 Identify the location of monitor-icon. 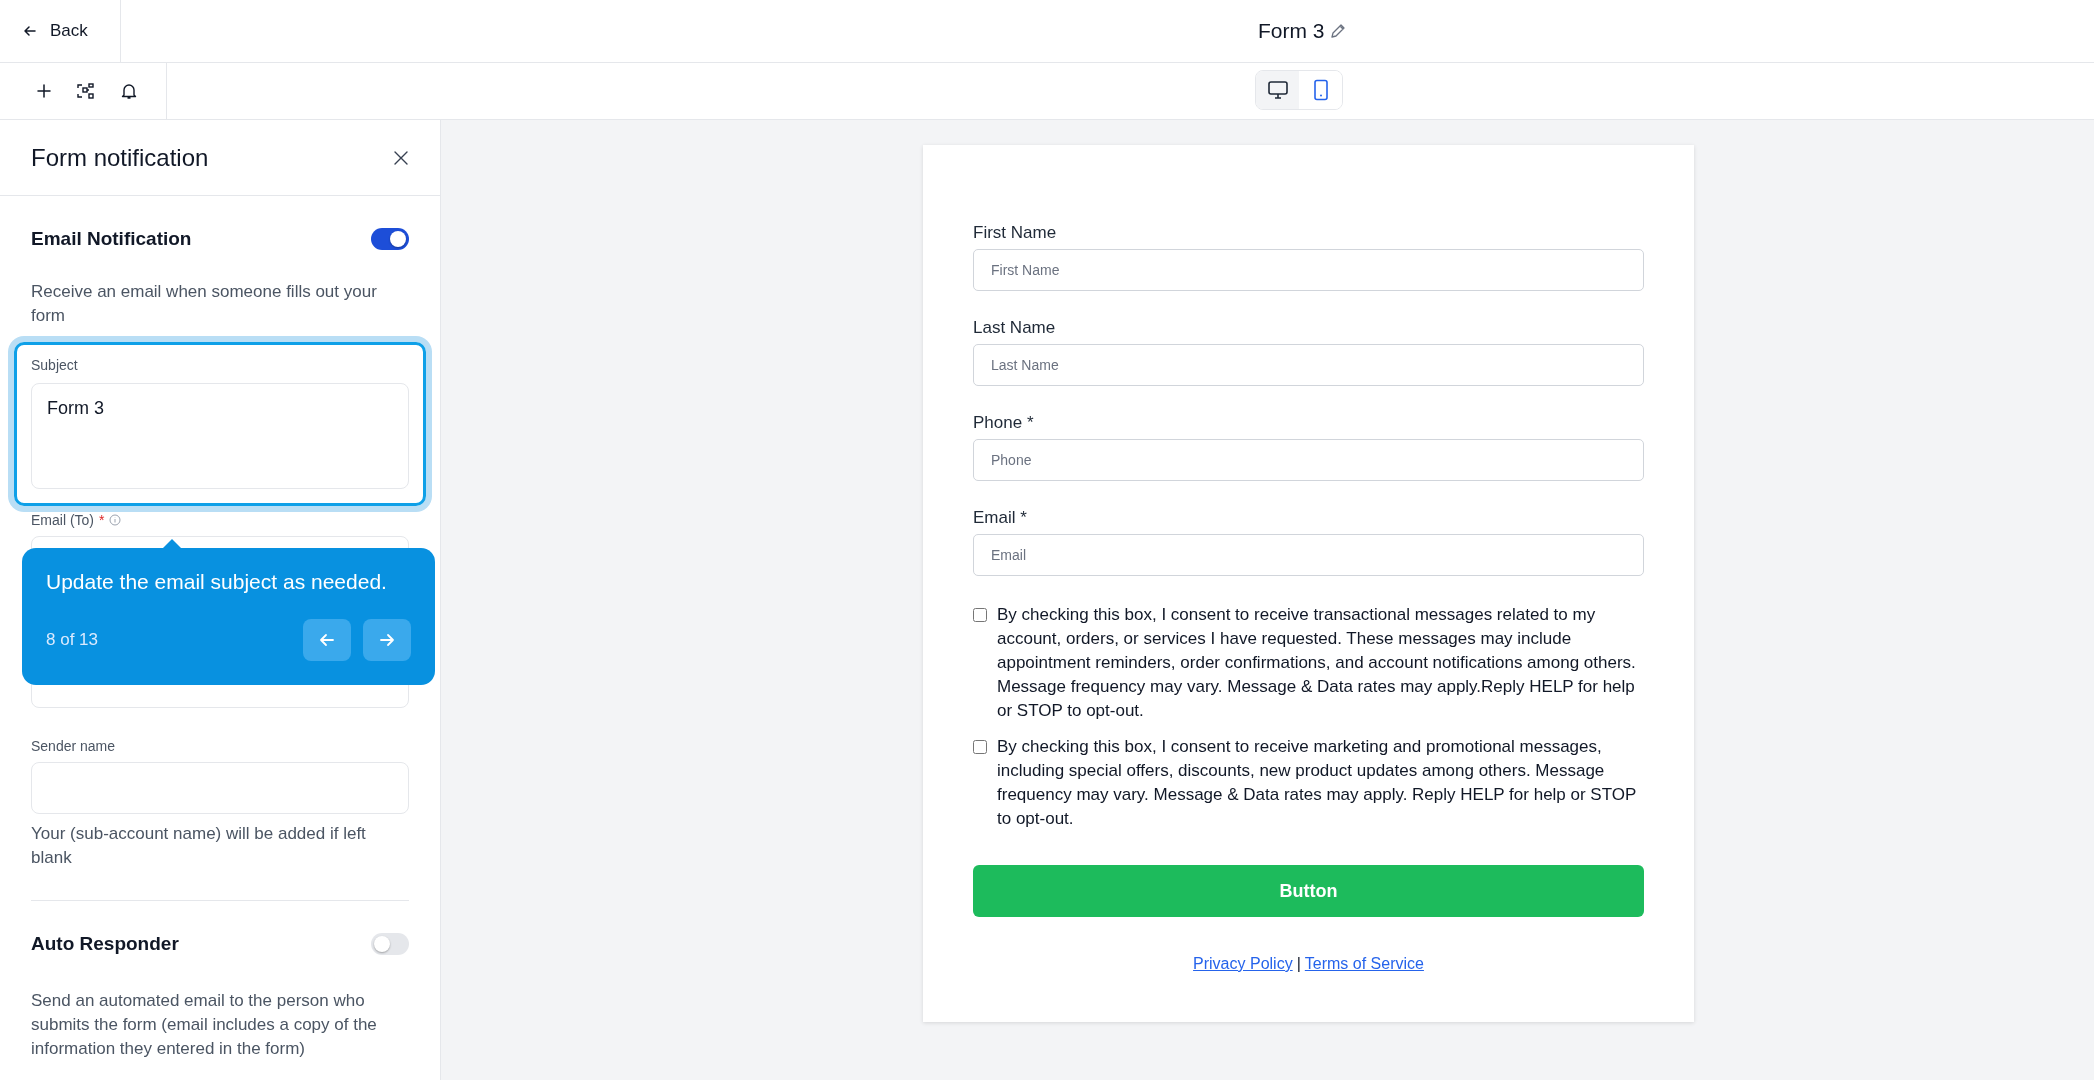
(1277, 90).